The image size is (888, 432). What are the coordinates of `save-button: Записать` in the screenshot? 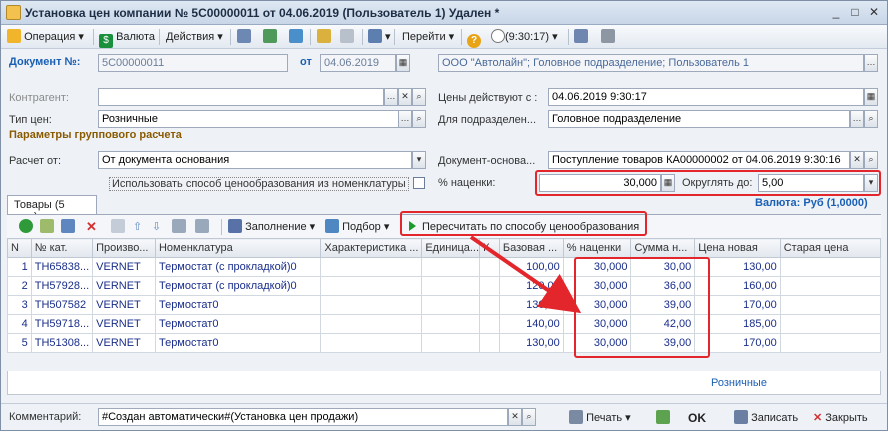 It's located at (766, 418).